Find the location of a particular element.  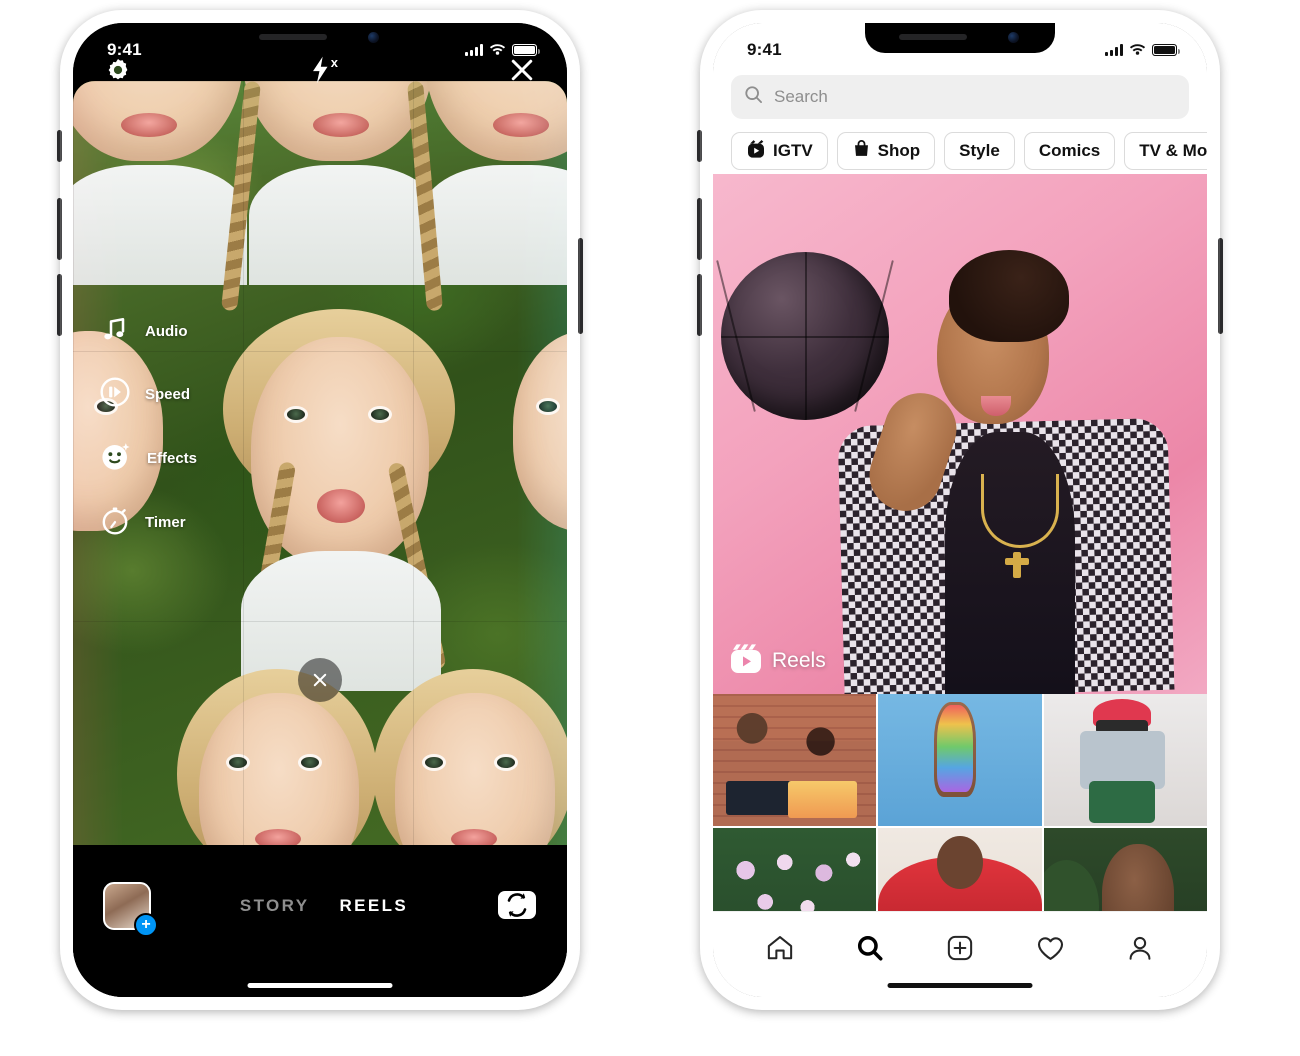

camera-bottom-bar: + STORY REELS is located at coordinates (320, 921).